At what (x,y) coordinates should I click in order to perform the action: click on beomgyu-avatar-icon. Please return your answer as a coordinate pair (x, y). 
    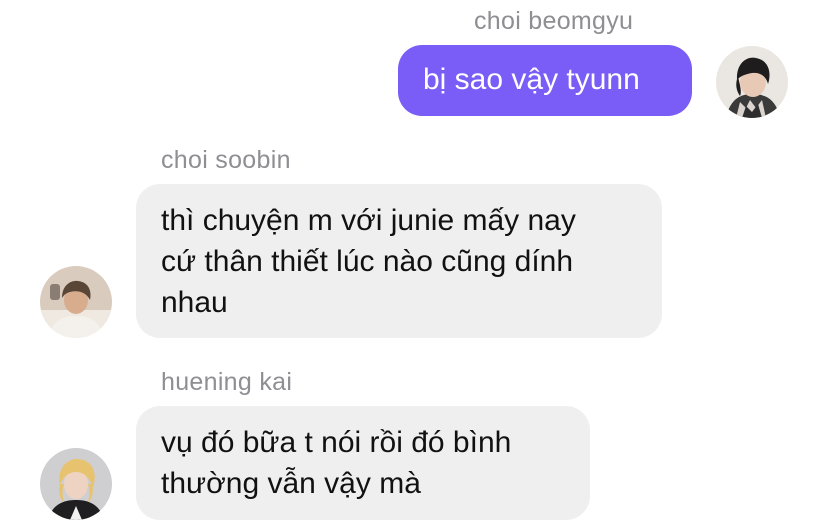
    Looking at the image, I should click on (752, 82).